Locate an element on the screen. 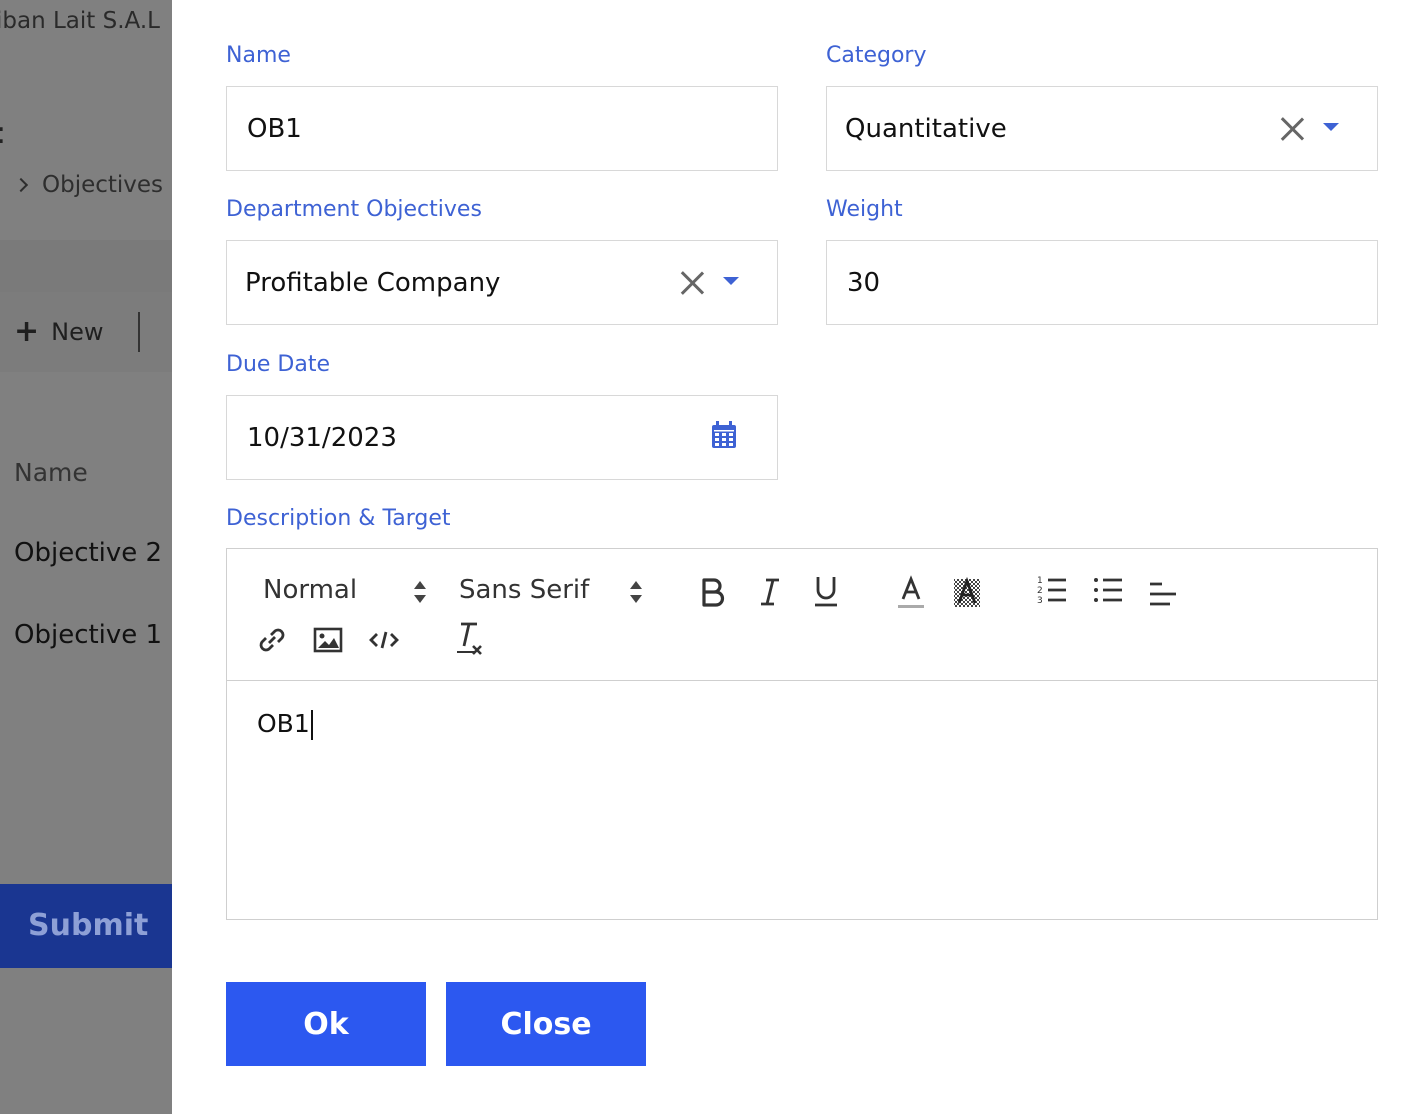 The image size is (1428, 1114). editor-content: OB1 is located at coordinates (285, 724).